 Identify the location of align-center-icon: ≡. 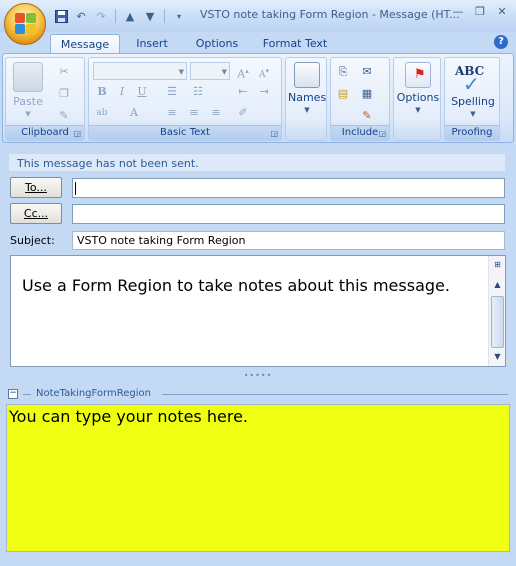
(194, 113).